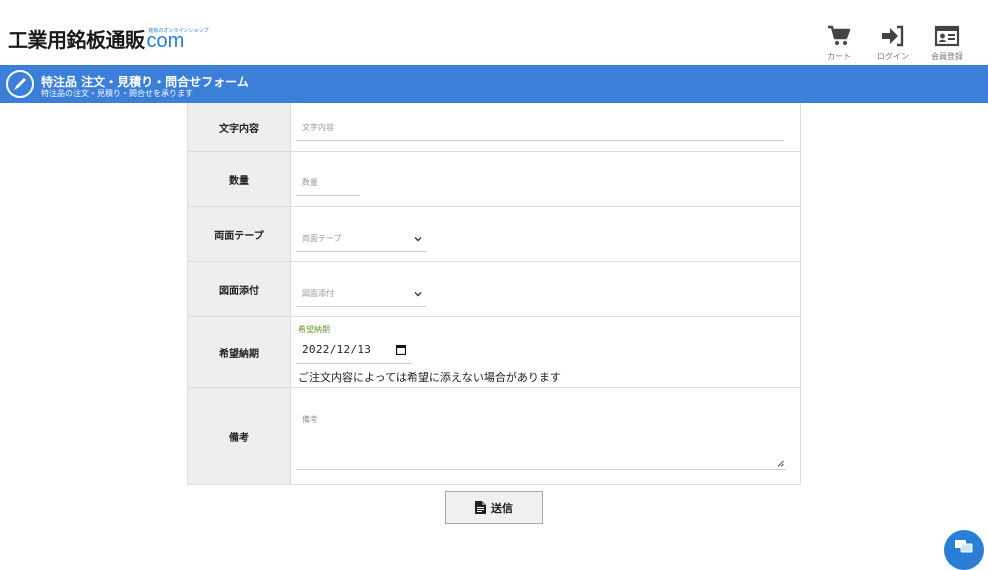 Image resolution: width=988 pixels, height=570 pixels. What do you see at coordinates (947, 56) in the screenshot?
I see `nav-register-label: 会員登録` at bounding box center [947, 56].